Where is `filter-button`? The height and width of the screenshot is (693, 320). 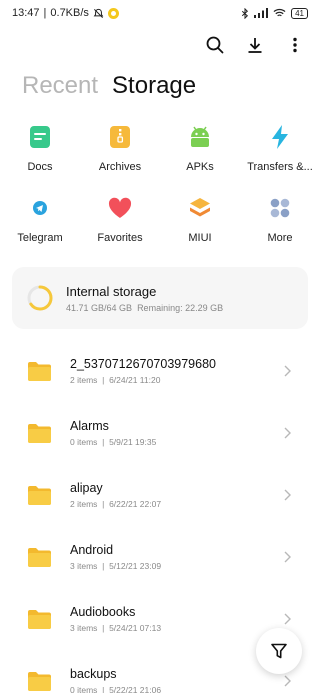 filter-button is located at coordinates (279, 651).